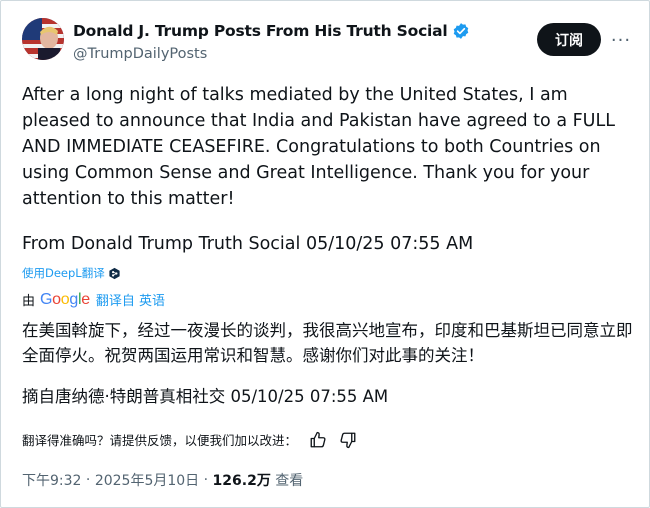  I want to click on avatar, so click(43, 39).